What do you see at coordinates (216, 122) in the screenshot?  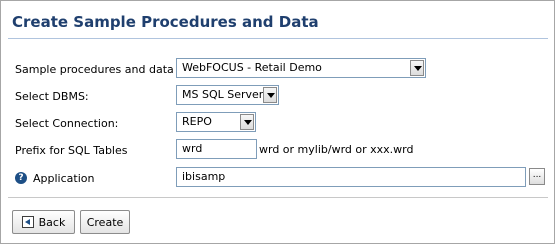 I see `connection-select: REPO` at bounding box center [216, 122].